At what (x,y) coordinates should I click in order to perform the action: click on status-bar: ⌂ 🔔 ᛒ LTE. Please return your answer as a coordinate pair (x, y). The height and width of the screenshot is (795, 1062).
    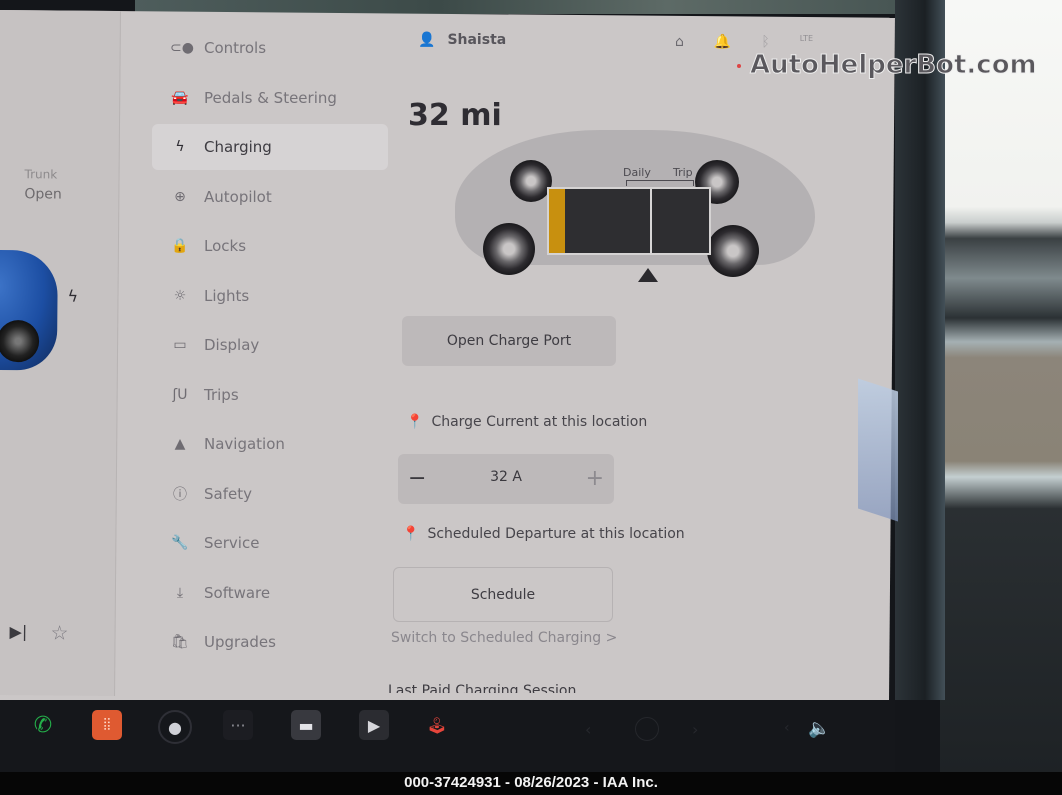
    Looking at the image, I should click on (744, 42).